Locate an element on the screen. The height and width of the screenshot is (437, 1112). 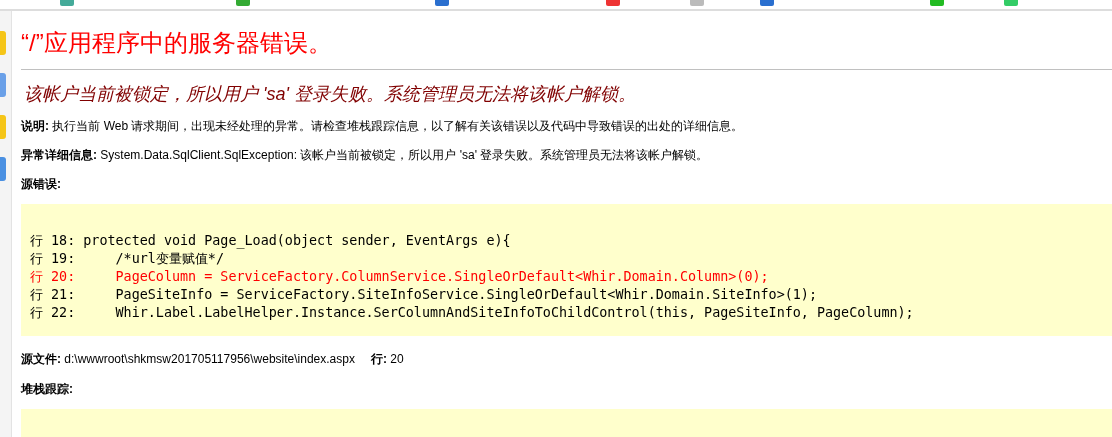
line-number-text: 行: 20 is located at coordinates (387, 359).